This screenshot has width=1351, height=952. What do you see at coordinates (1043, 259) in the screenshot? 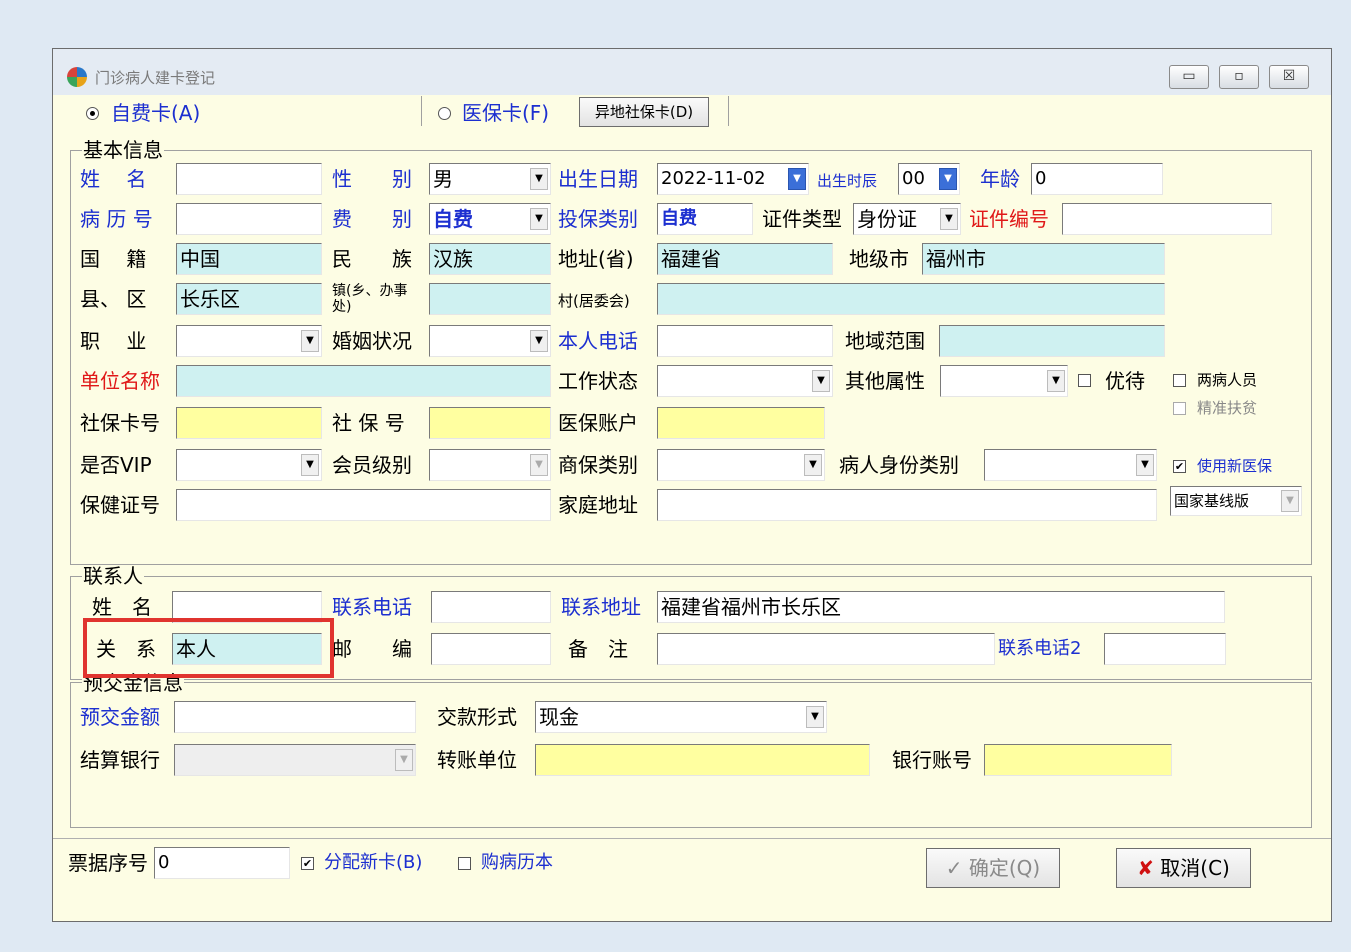
I see `city-field: 福州市` at bounding box center [1043, 259].